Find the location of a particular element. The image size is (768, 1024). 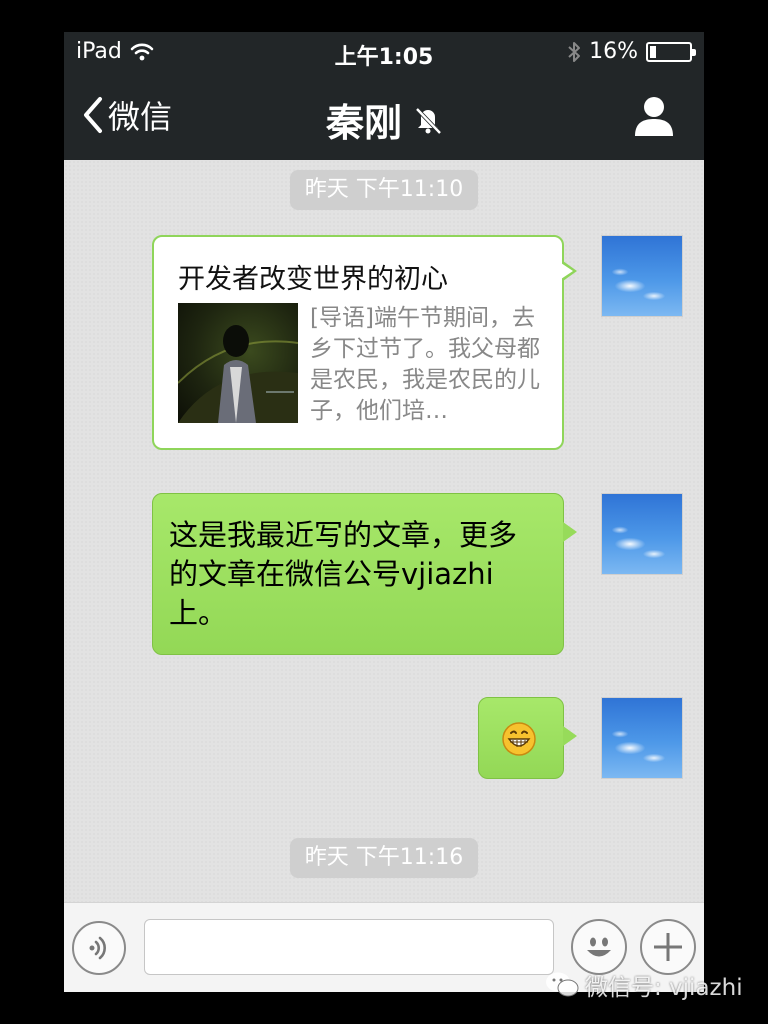

text-message-bubble: 这是我最近写的文章，更多的文章在微信公号vjiazhi上。 is located at coordinates (364, 574).